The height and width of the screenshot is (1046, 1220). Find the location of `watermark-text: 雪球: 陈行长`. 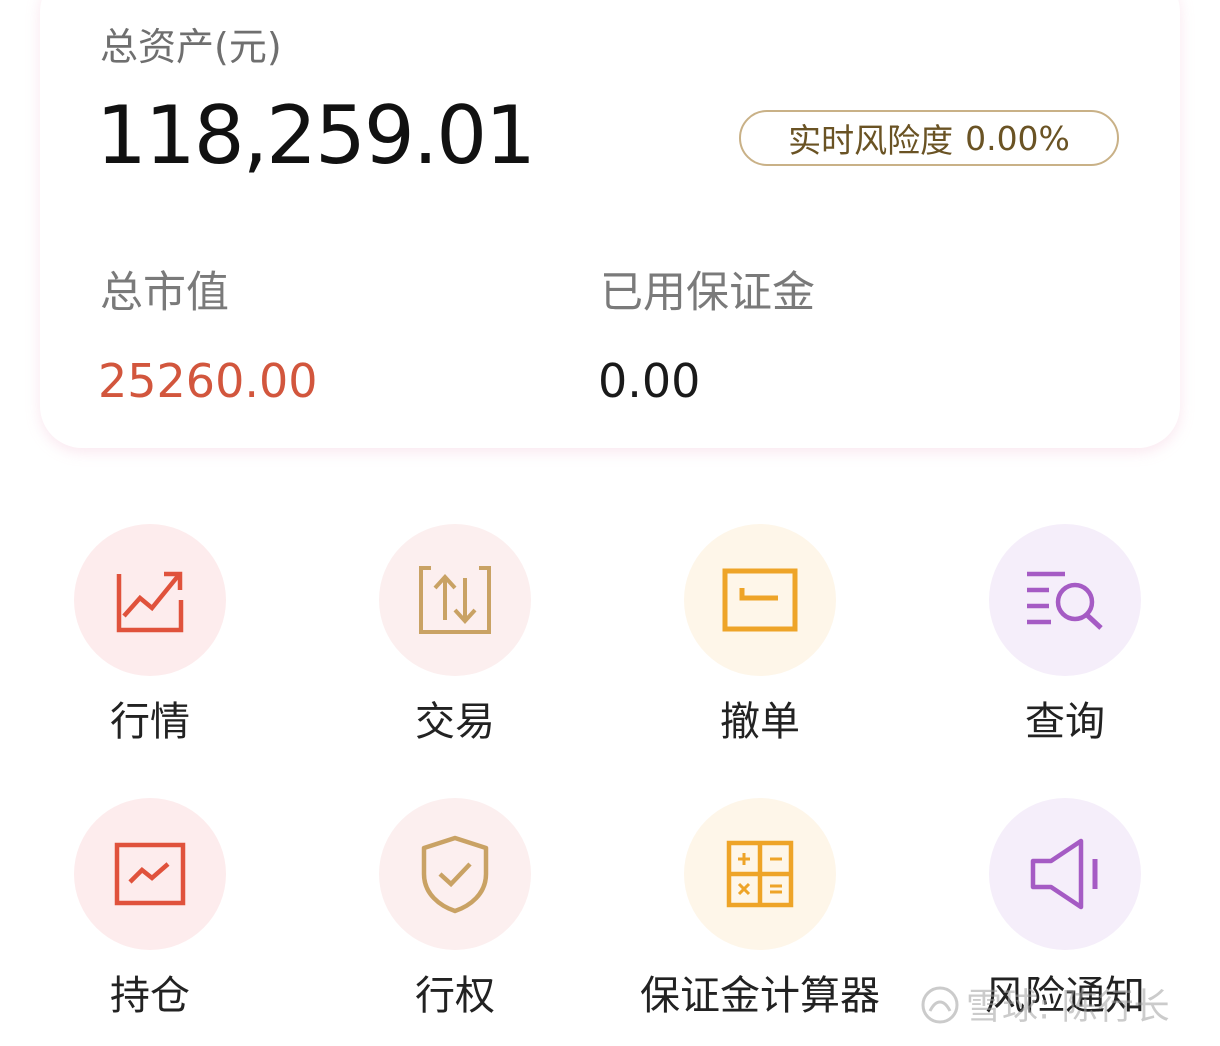

watermark-text: 雪球: 陈行长 is located at coordinates (1068, 1007).